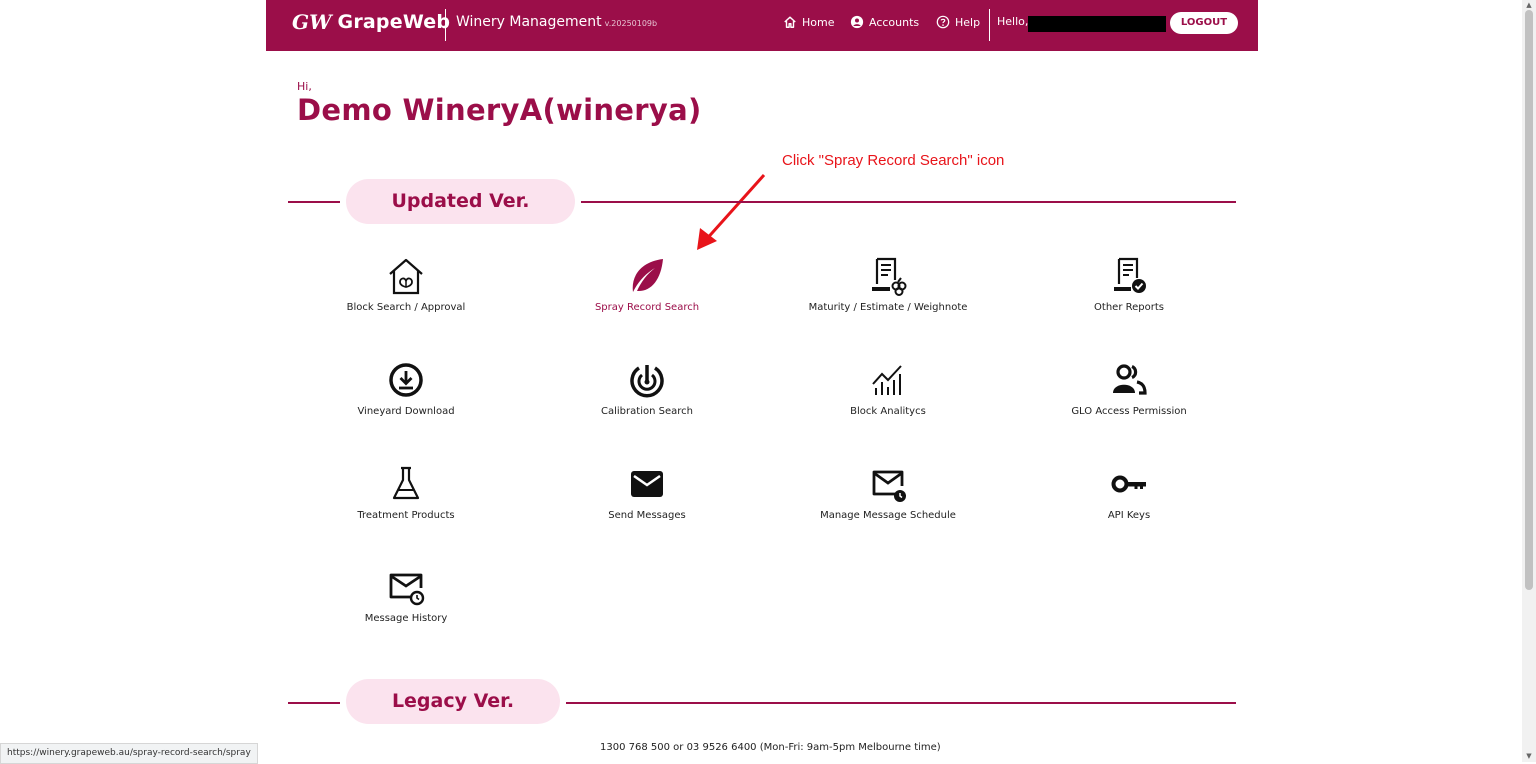 Image resolution: width=1536 pixels, height=764 pixels. Describe the element at coordinates (943, 22) in the screenshot. I see `help-icon` at that location.